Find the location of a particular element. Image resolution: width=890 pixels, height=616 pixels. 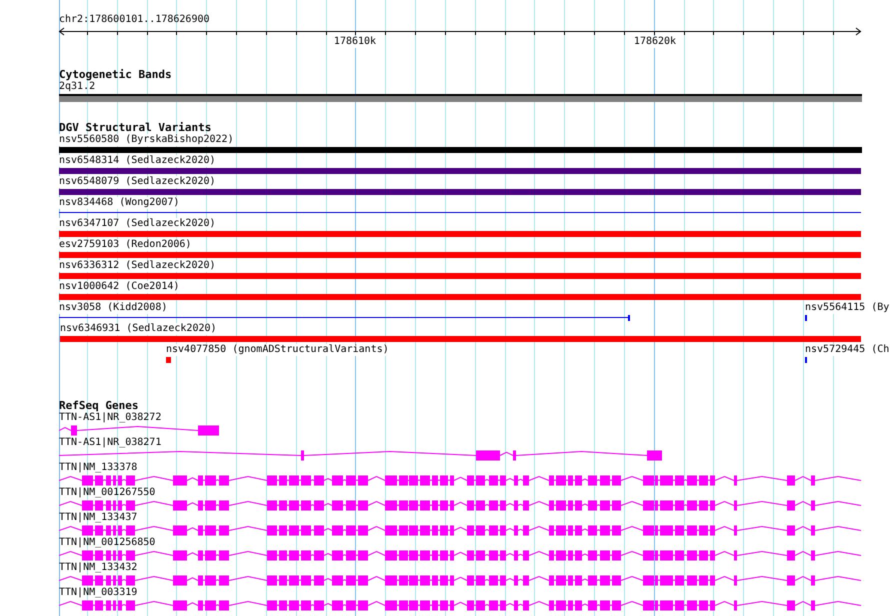

track-title: RefSeq Genes is located at coordinates (99, 405).